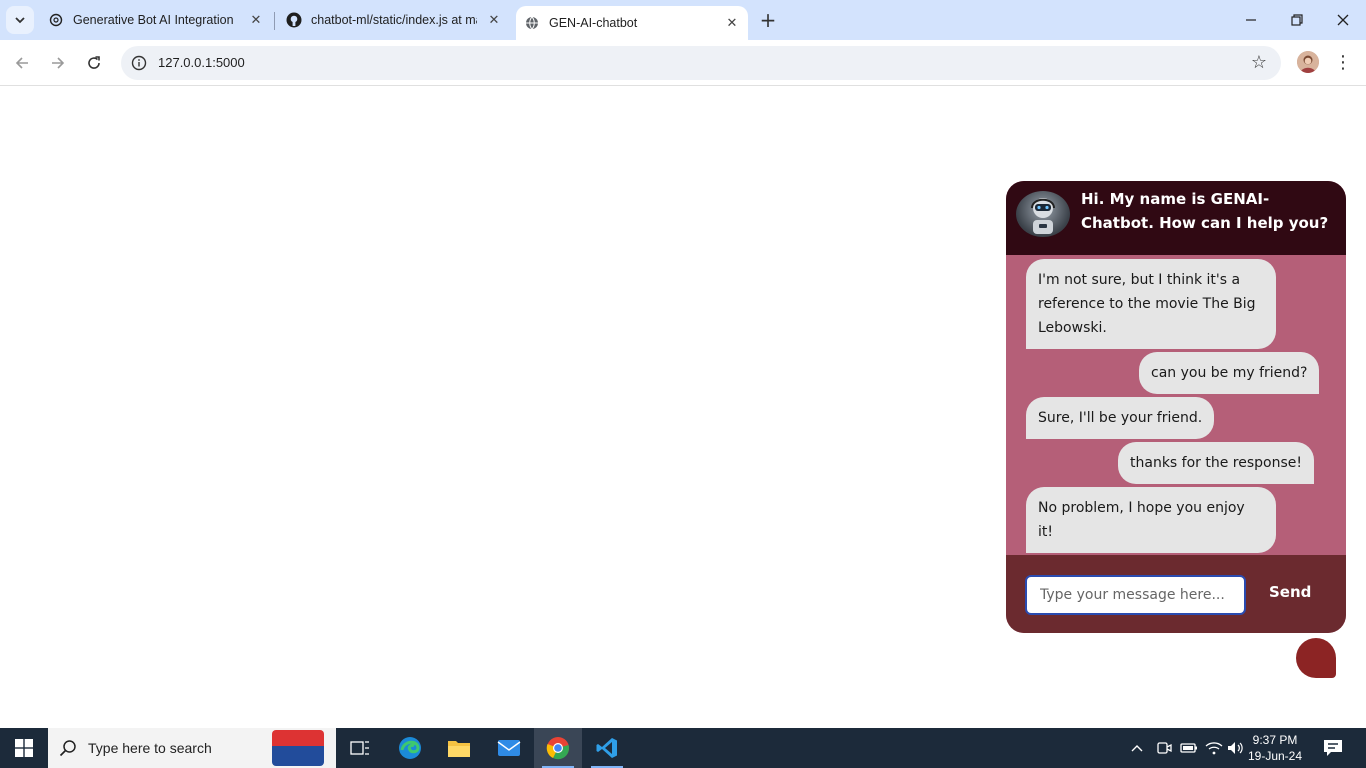 This screenshot has height=768, width=1366. I want to click on github-icon, so click(294, 20).